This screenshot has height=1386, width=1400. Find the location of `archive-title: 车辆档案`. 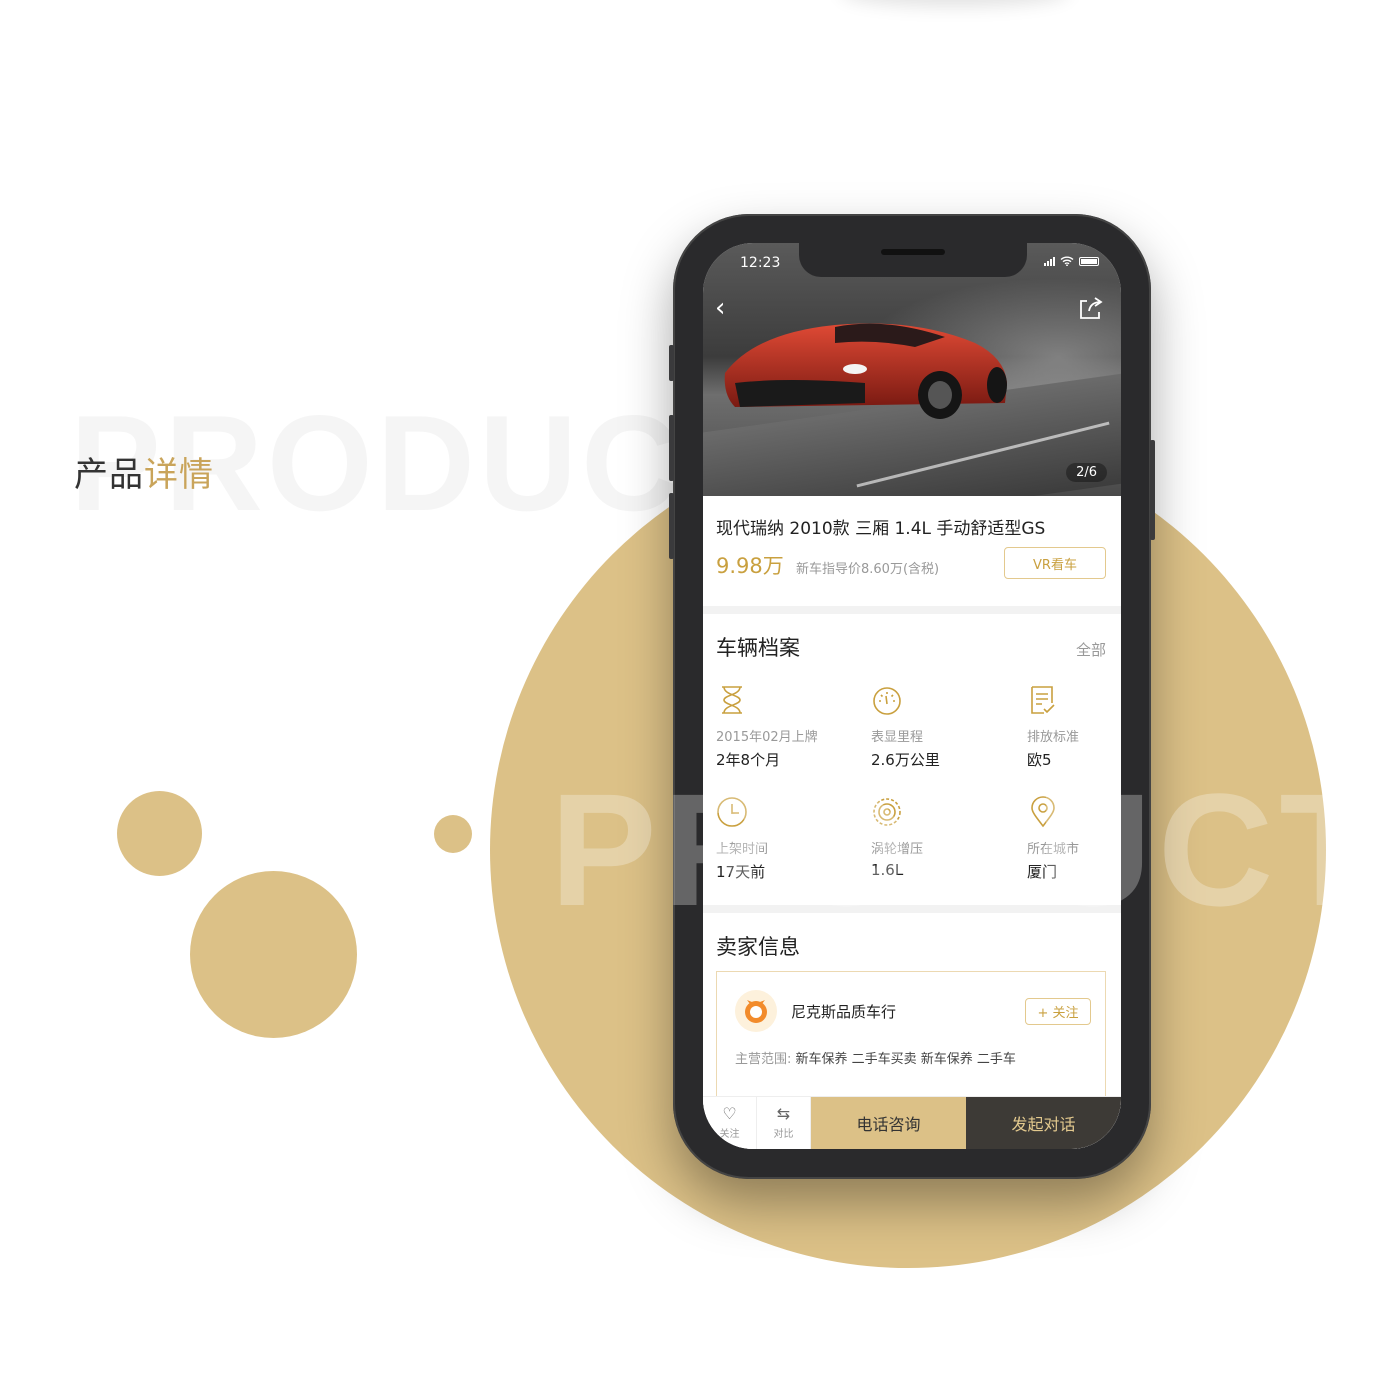

archive-title: 车辆档案 is located at coordinates (758, 648).